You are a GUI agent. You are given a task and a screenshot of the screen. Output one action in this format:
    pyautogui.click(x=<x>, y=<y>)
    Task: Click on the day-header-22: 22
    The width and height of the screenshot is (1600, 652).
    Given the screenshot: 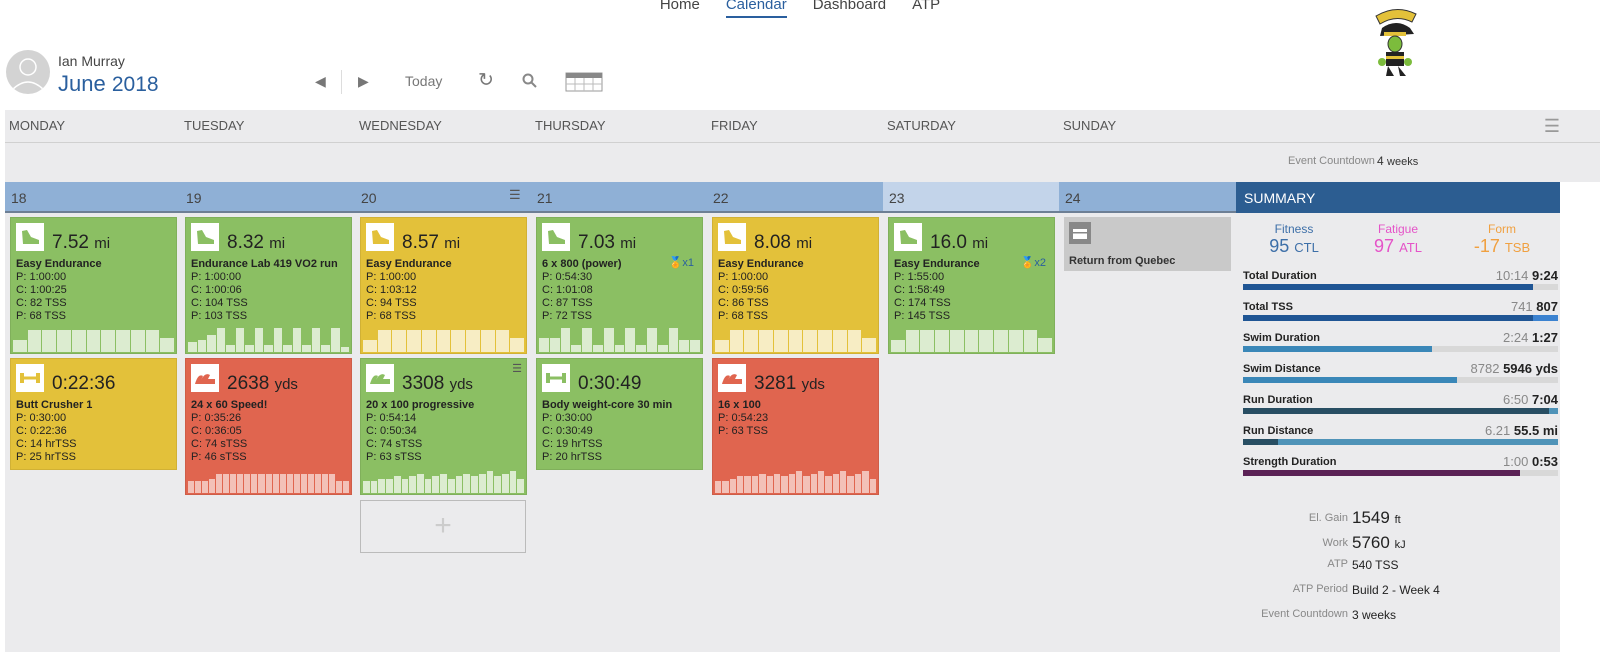 What is the action you would take?
    pyautogui.click(x=795, y=197)
    